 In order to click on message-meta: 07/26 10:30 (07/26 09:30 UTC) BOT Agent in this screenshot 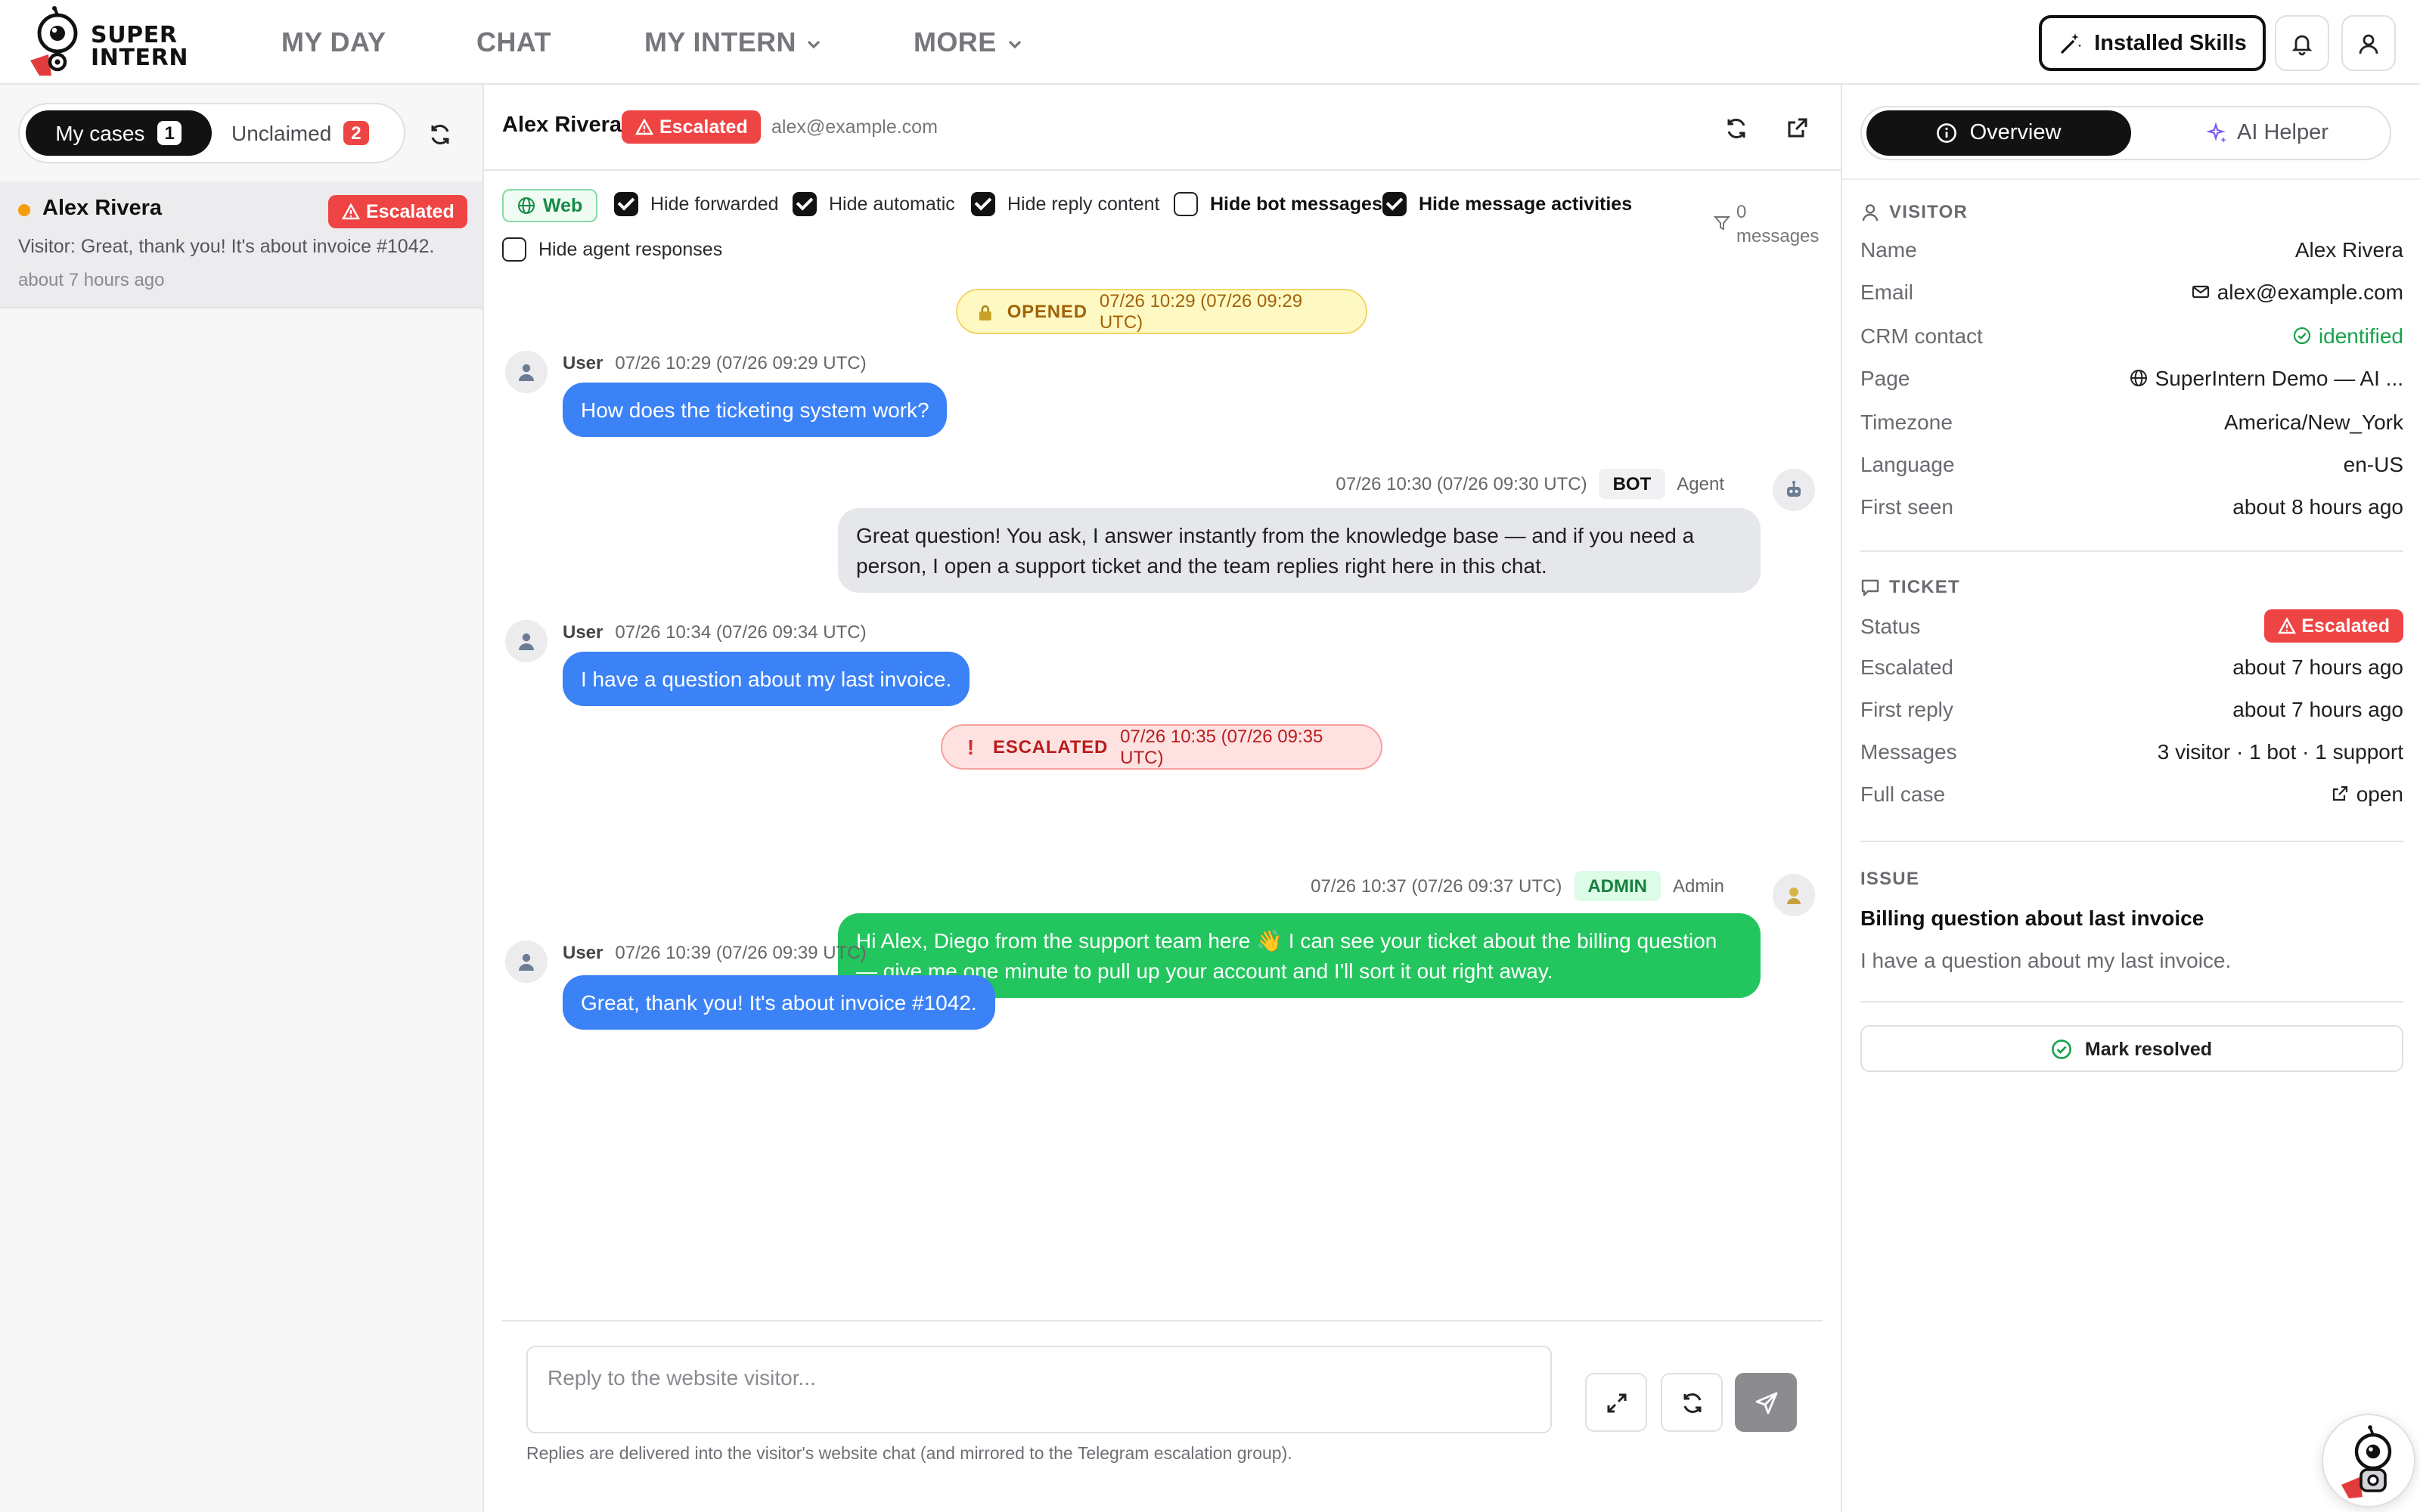, I will do `click(1530, 484)`.